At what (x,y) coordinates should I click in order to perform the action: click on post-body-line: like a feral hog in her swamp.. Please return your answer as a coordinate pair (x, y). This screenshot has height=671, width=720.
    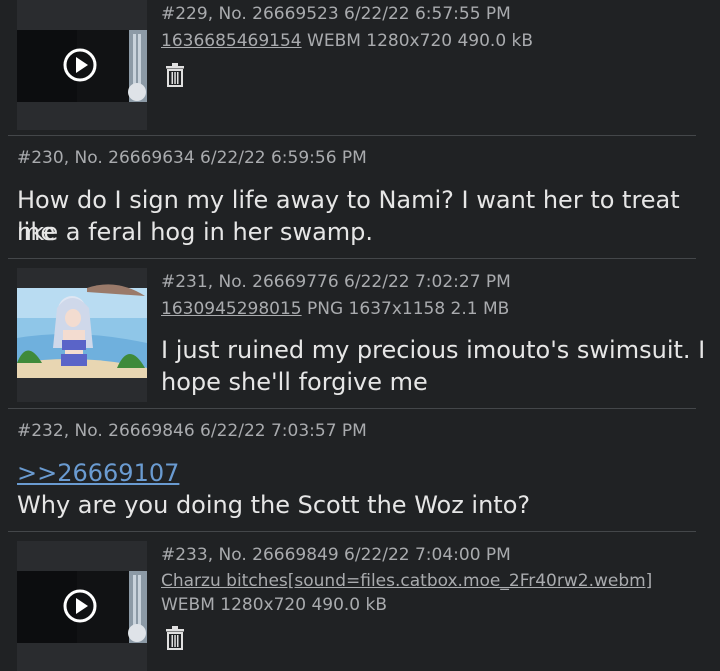
    Looking at the image, I should click on (195, 232).